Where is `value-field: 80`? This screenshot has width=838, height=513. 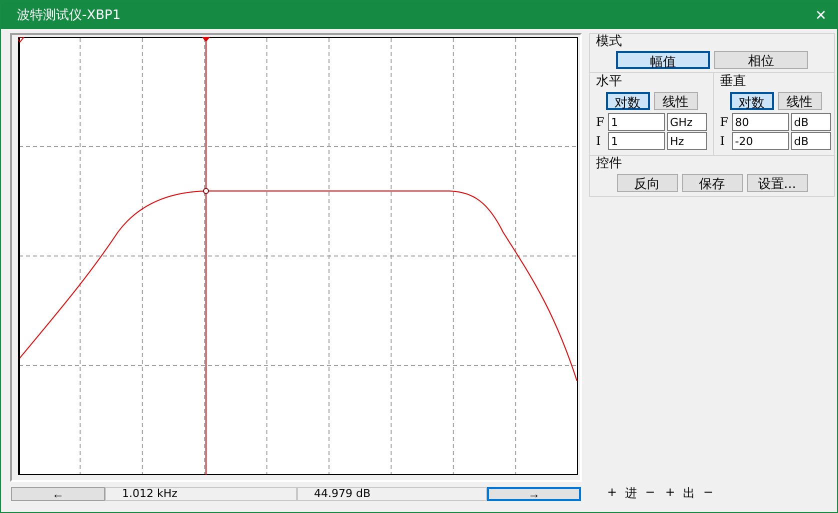
value-field: 80 is located at coordinates (760, 122).